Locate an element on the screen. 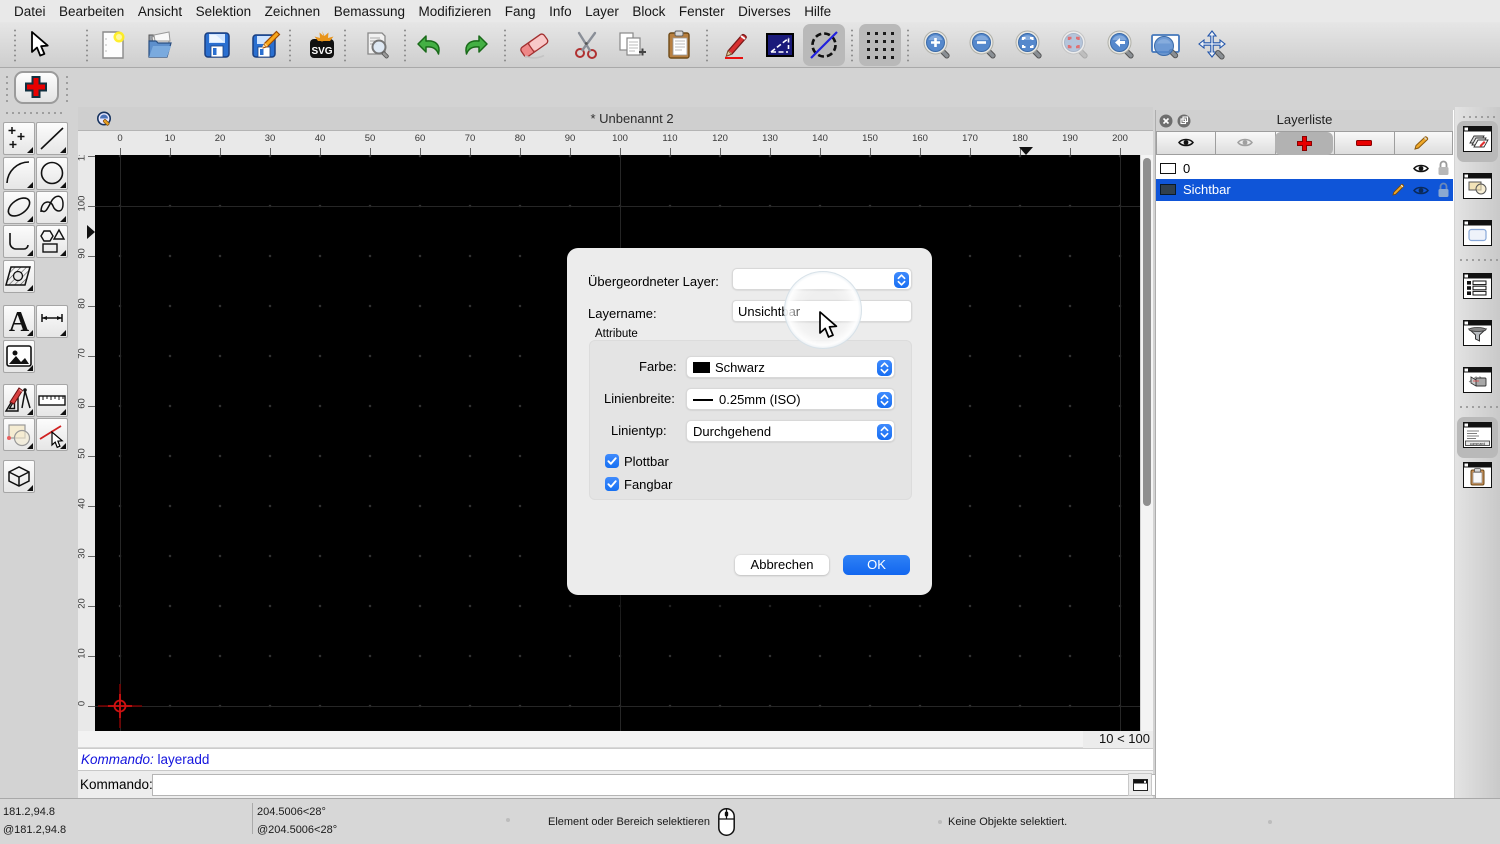 This screenshot has height=844, width=1500. svg-text: SVG is located at coordinates (321, 51).